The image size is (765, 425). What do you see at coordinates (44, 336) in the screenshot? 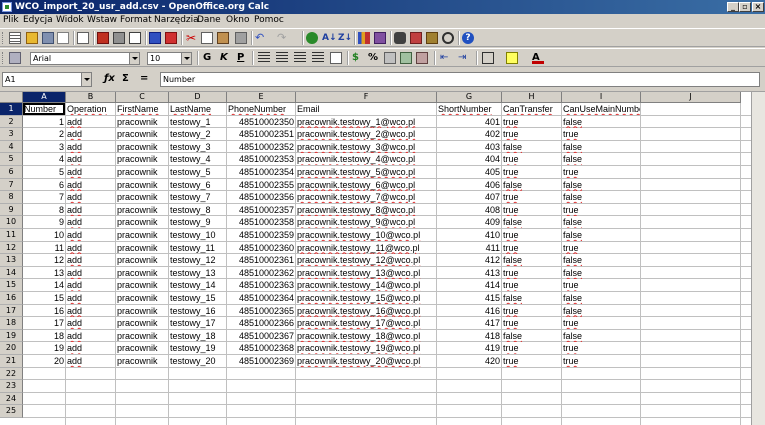
I see `table-cell: 18` at bounding box center [44, 336].